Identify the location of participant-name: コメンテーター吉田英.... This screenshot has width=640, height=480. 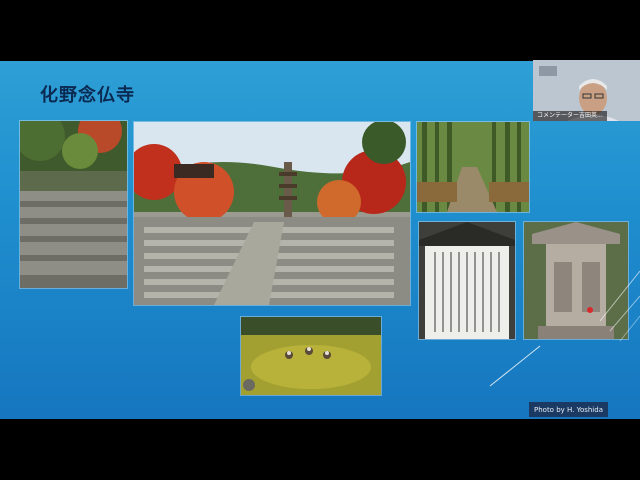
(570, 116).